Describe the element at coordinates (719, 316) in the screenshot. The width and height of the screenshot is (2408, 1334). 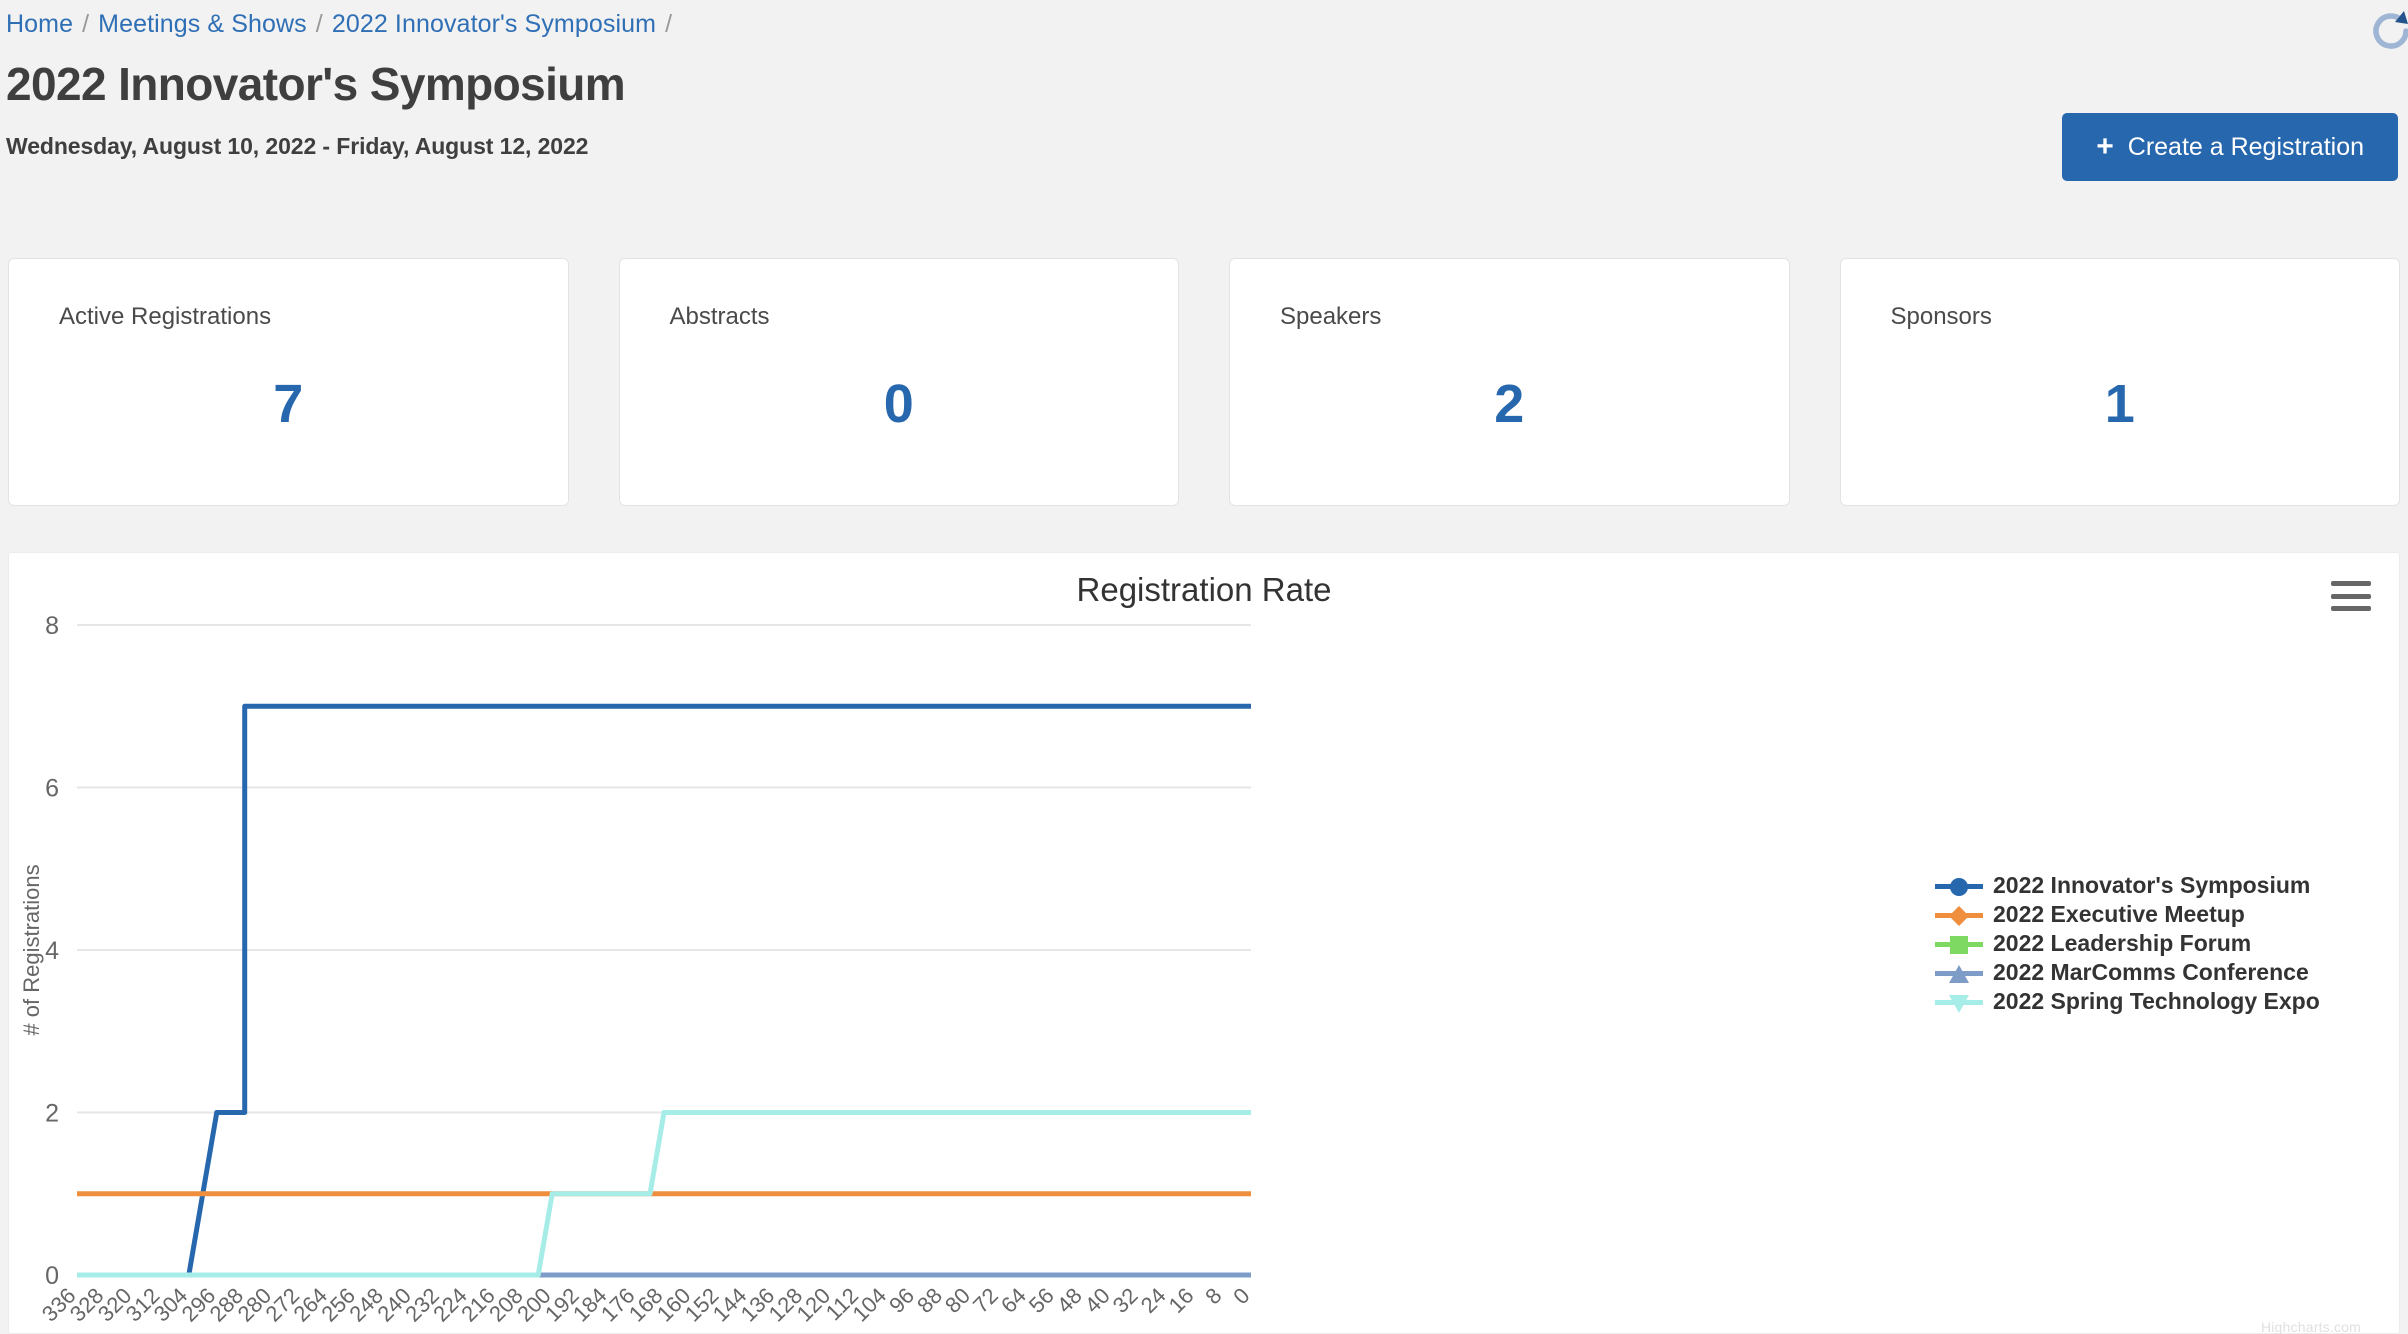
I see `stat-card-label: Abstracts` at that location.